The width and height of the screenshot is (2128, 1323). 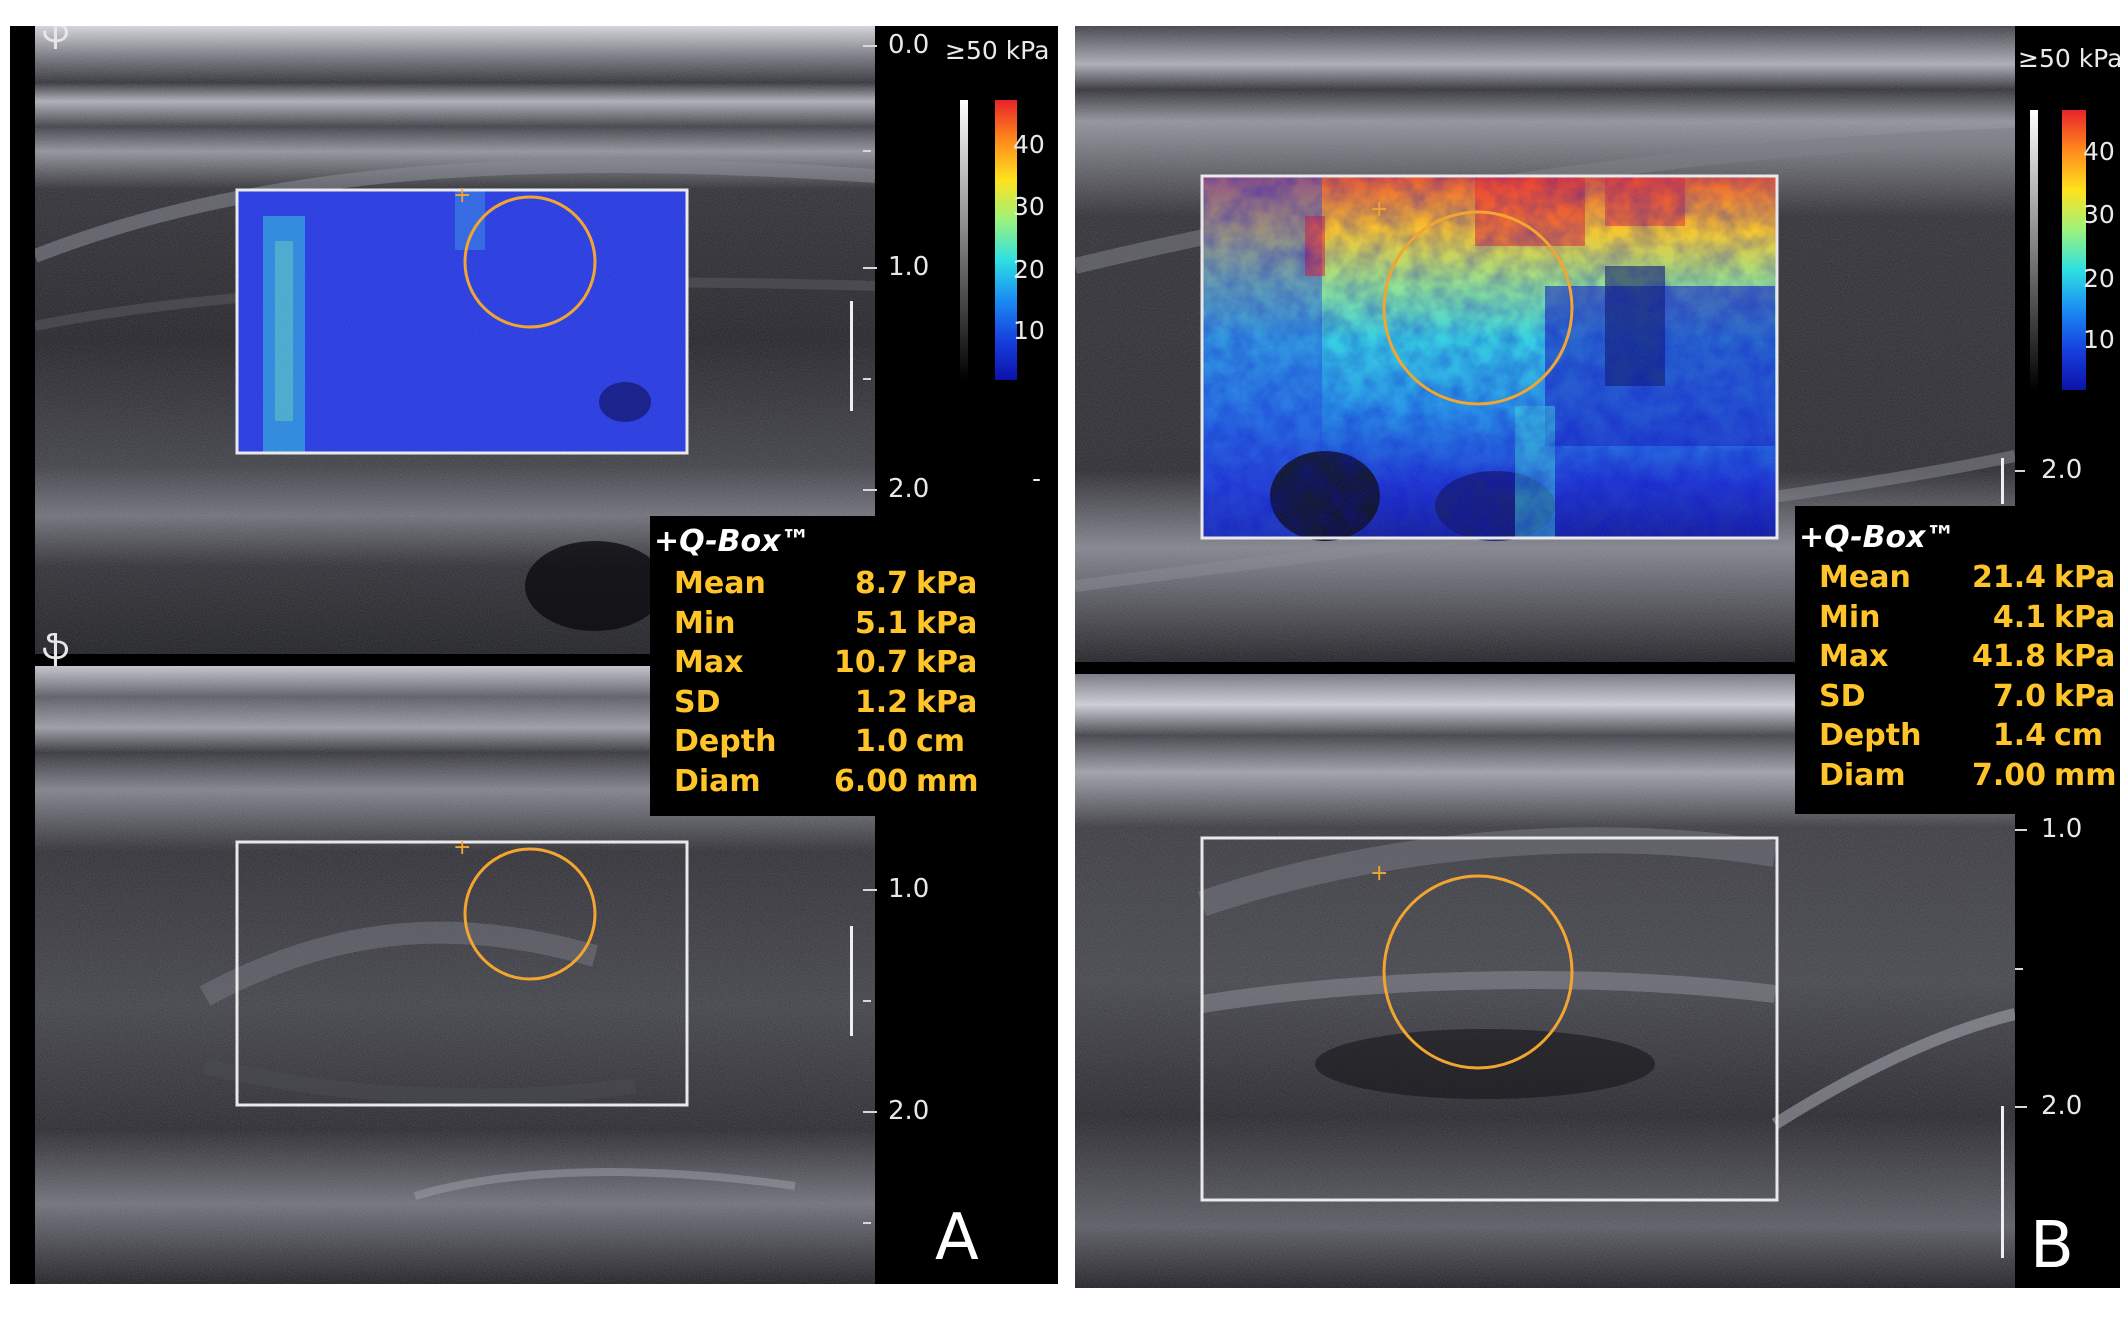 What do you see at coordinates (1969, 738) in the screenshot?
I see `qbox-row-depth: Depth 1.4 cm` at bounding box center [1969, 738].